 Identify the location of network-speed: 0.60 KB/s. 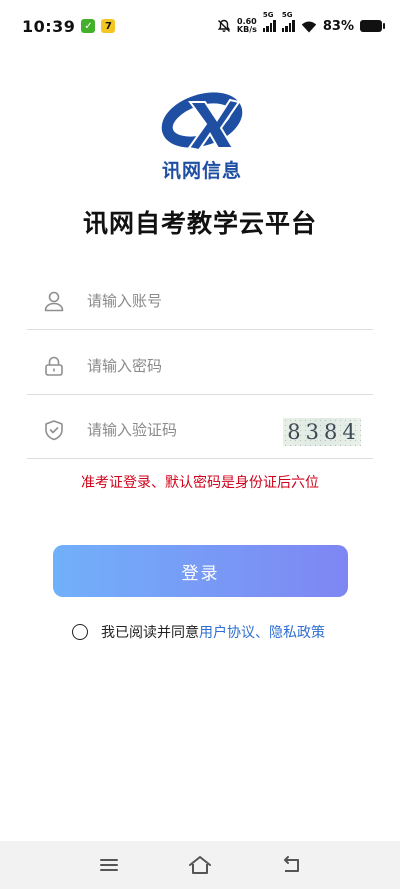
(247, 26).